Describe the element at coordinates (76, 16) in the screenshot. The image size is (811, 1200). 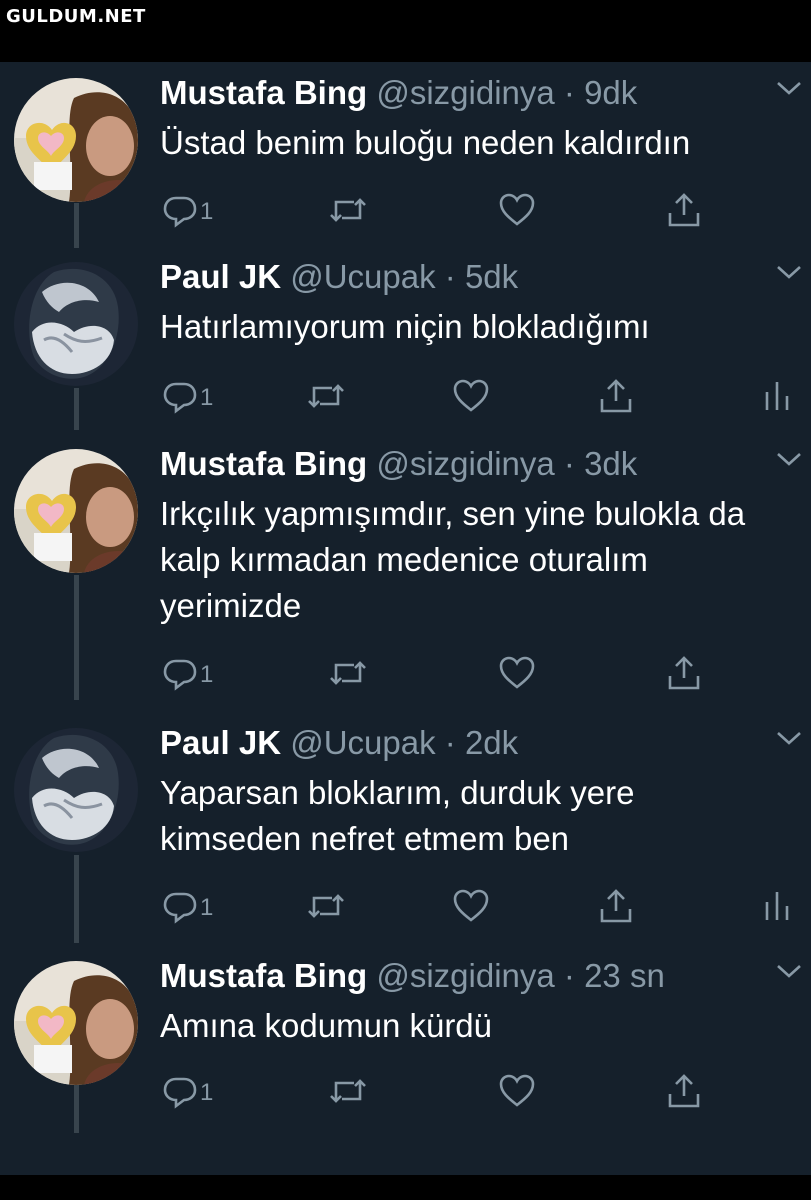
I see `watermark: GULDUM.NET` at that location.